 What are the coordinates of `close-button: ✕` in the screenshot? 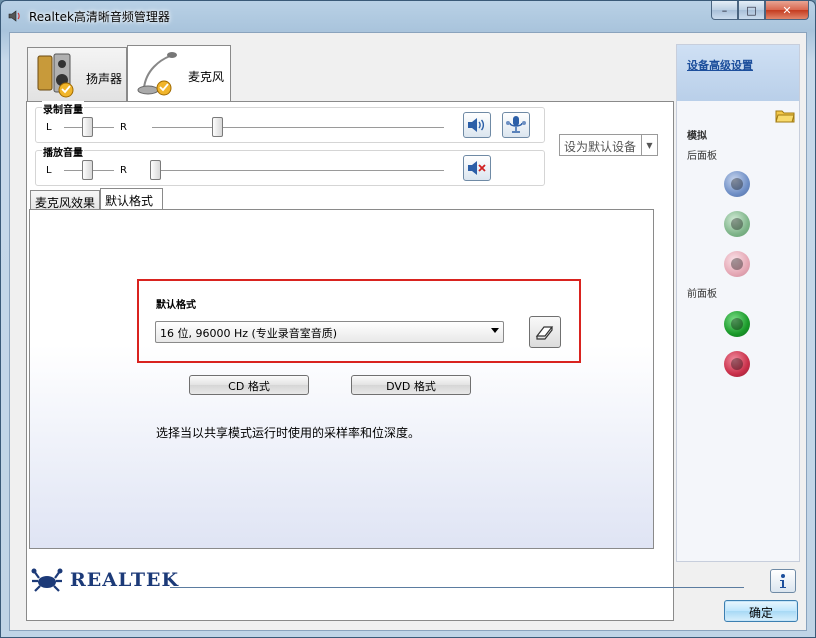 It's located at (787, 10).